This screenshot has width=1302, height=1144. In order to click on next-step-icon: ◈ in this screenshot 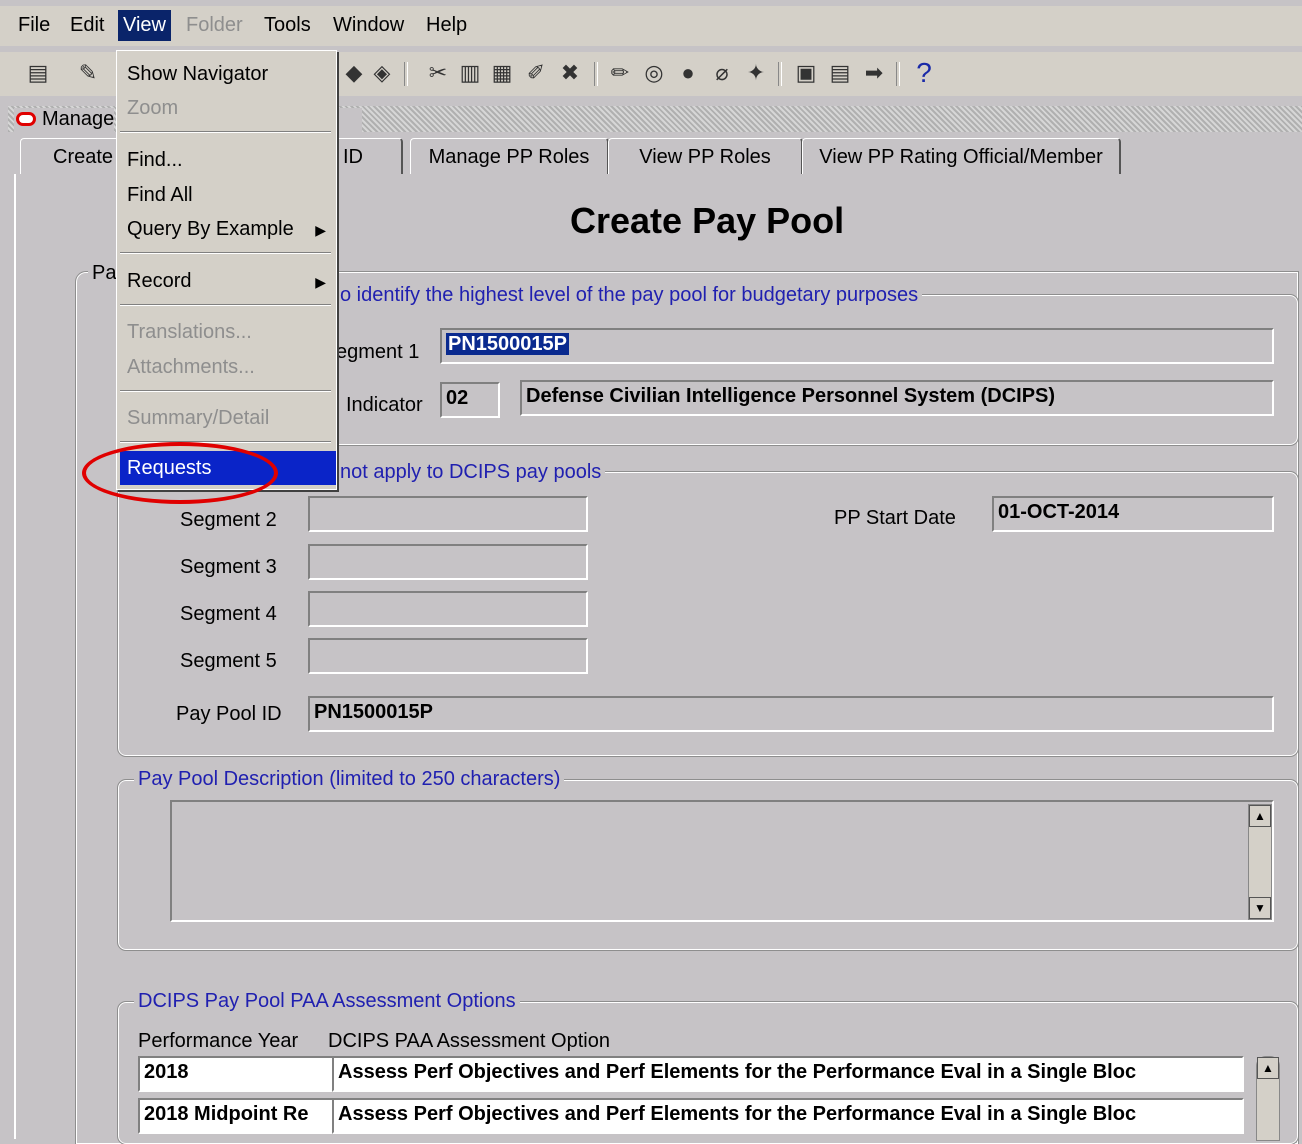, I will do `click(382, 73)`.